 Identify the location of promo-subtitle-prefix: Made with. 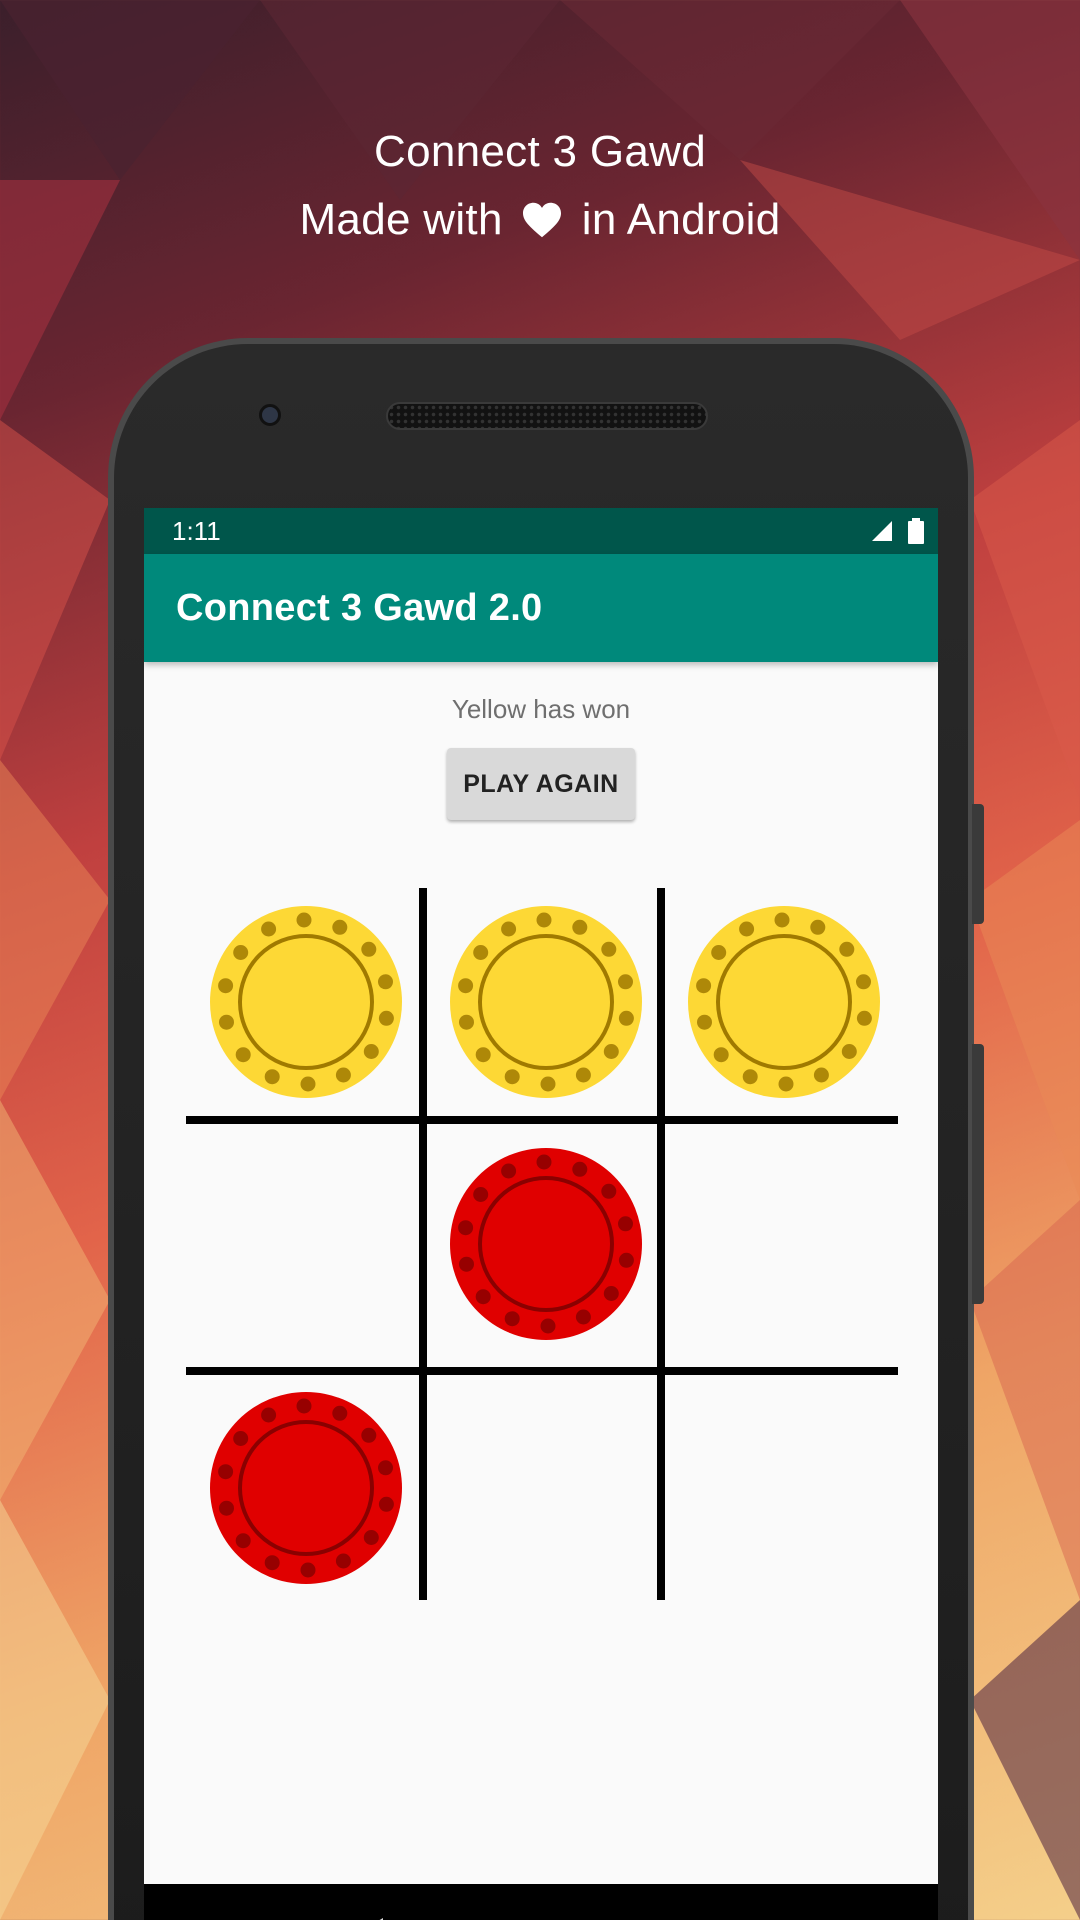
(401, 219).